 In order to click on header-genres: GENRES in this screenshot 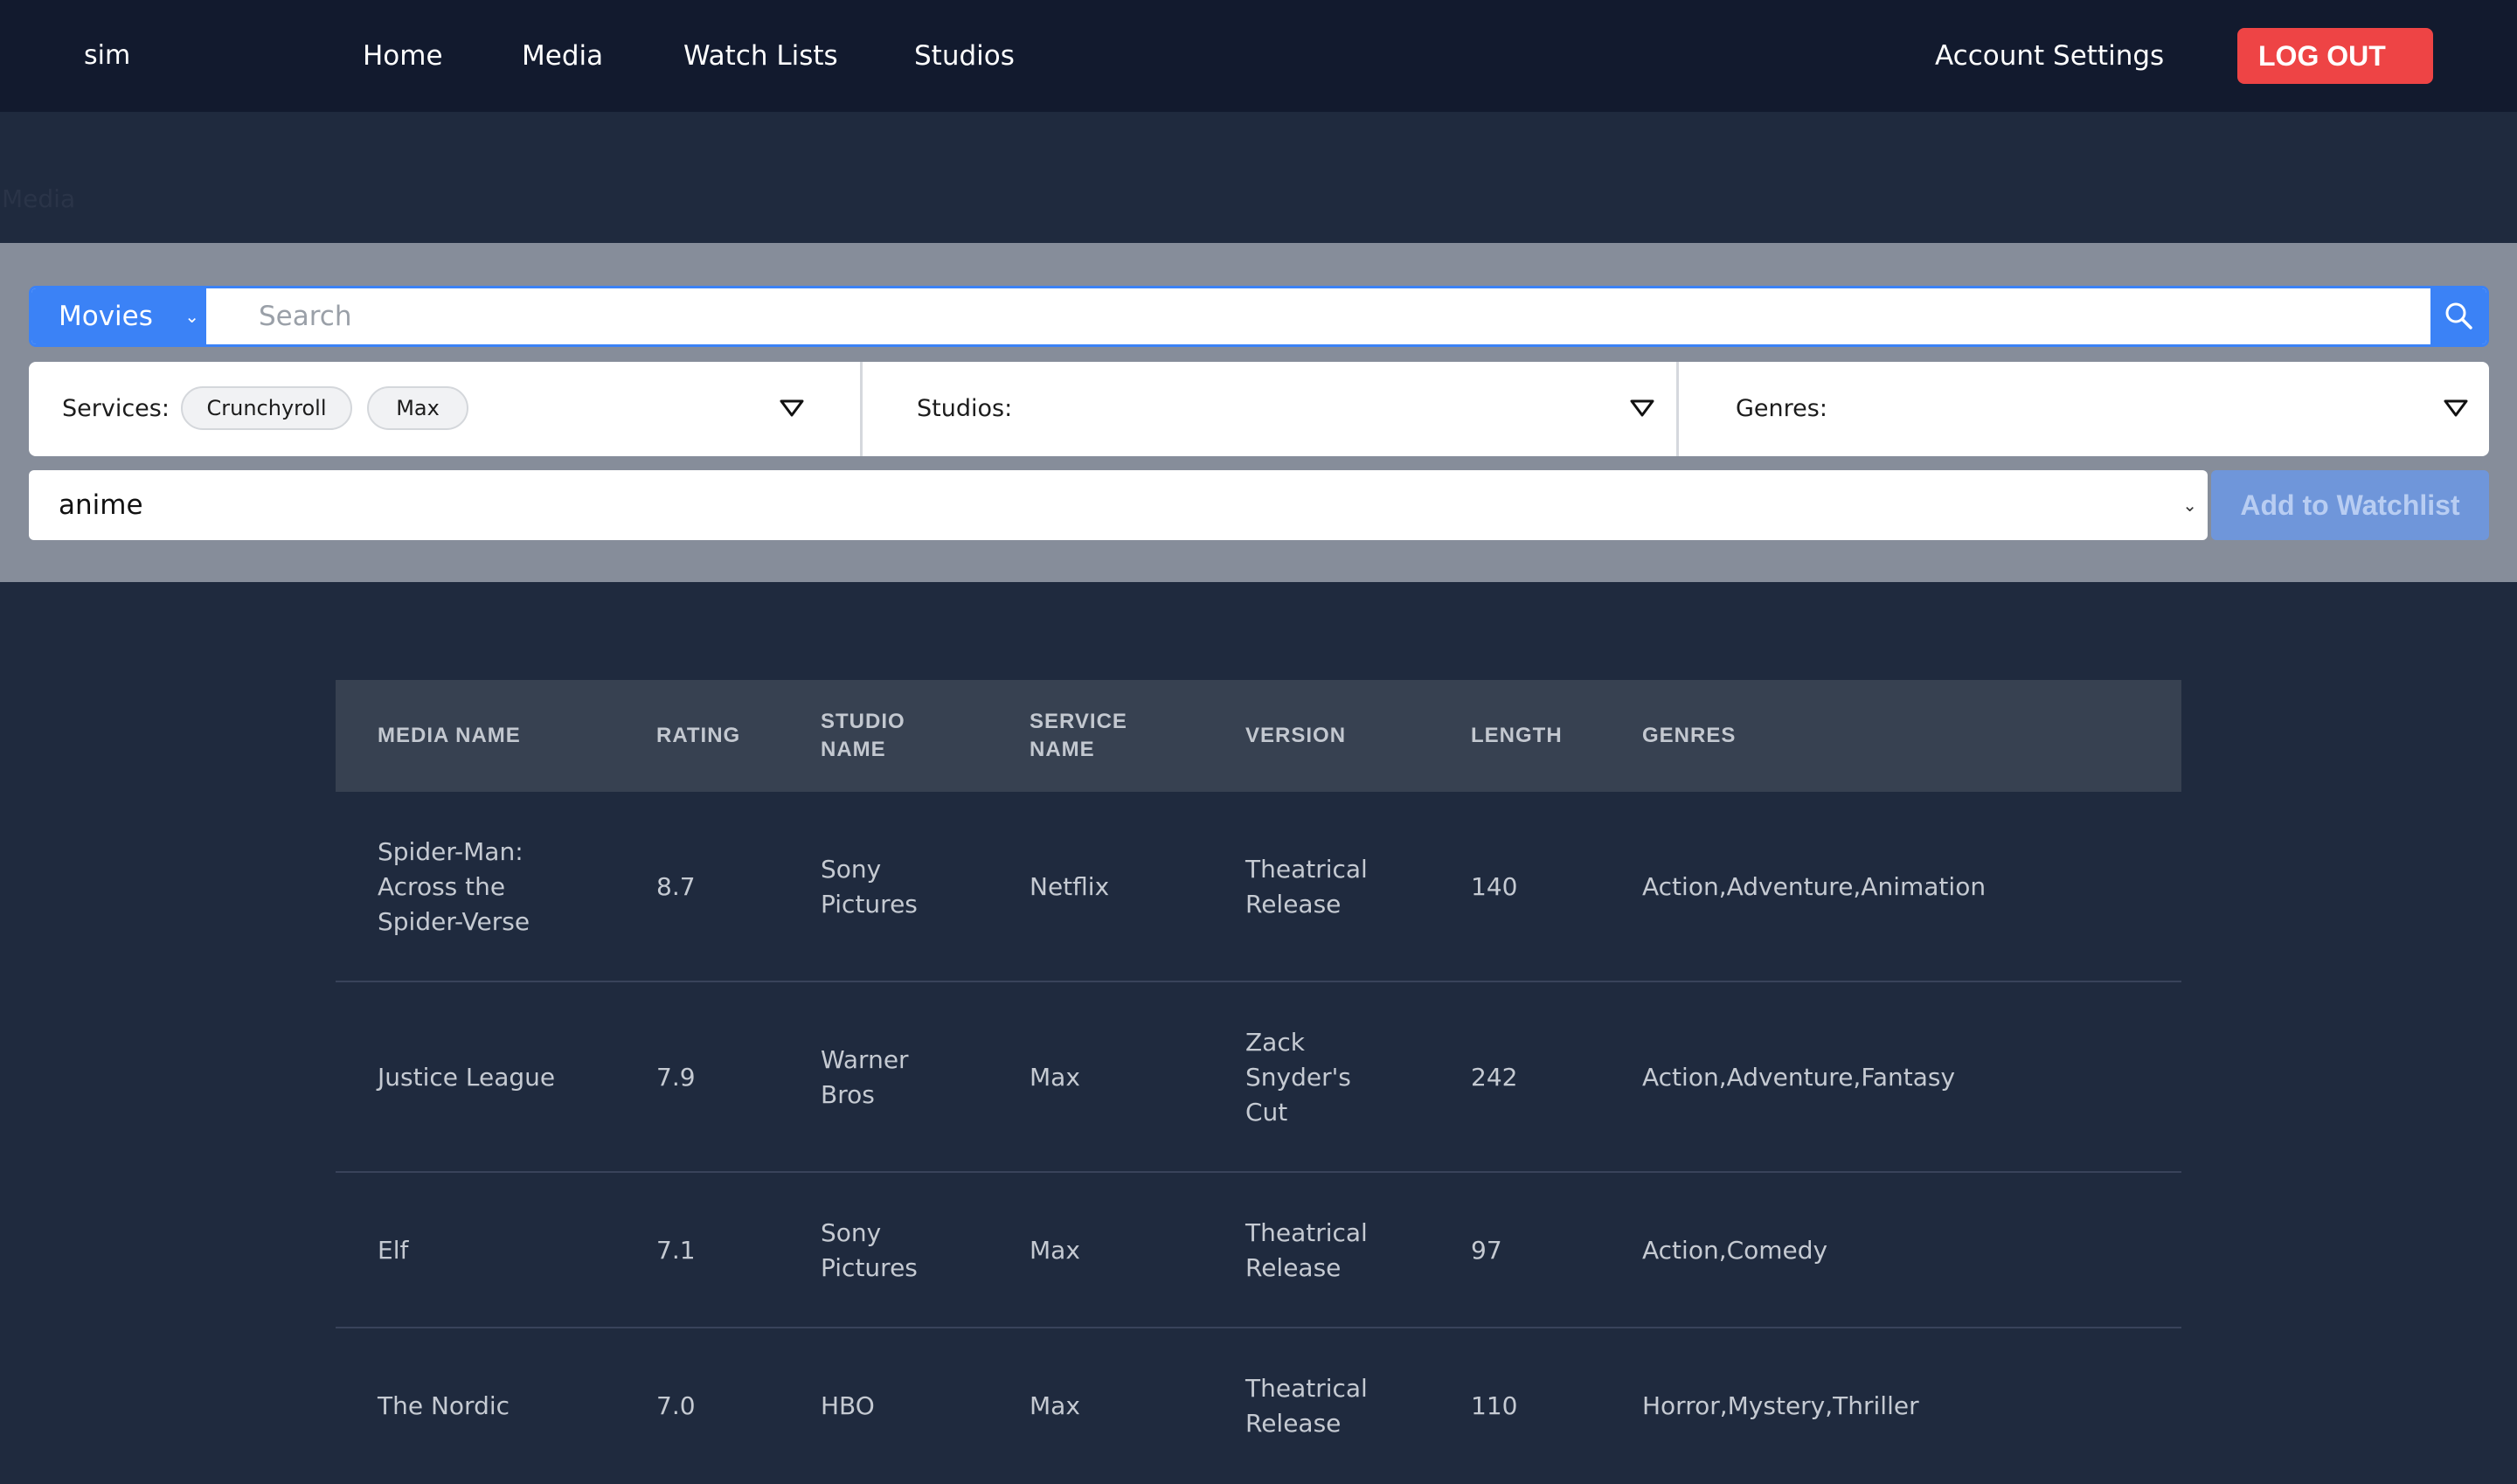, I will do `click(1904, 736)`.